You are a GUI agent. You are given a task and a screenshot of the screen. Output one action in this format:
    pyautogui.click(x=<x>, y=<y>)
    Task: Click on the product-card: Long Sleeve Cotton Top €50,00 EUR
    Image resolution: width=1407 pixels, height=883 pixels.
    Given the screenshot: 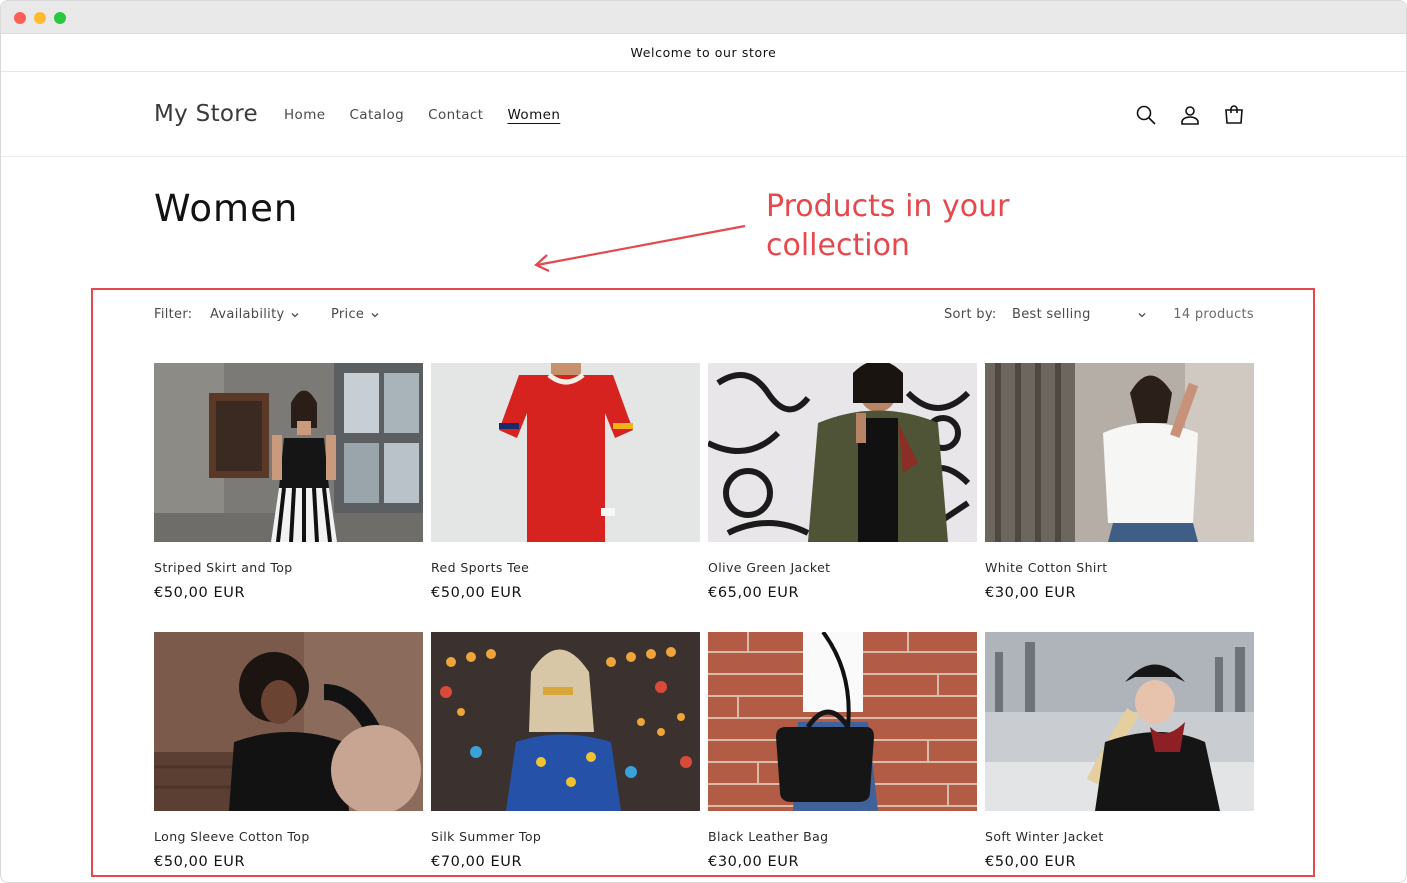 What is the action you would take?
    pyautogui.click(x=288, y=757)
    